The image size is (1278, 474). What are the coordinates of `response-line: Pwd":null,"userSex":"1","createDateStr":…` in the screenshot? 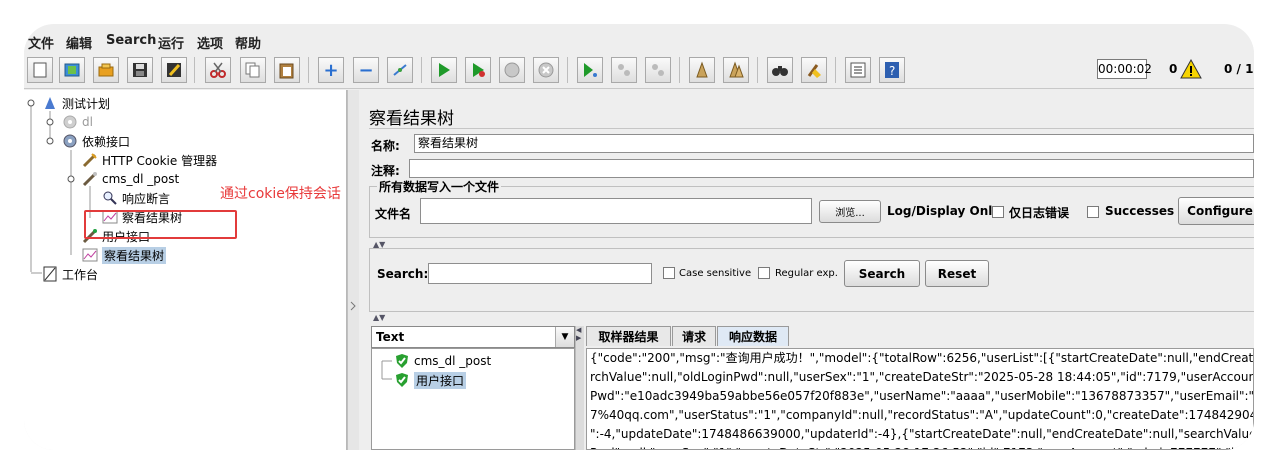 It's located at (920, 446).